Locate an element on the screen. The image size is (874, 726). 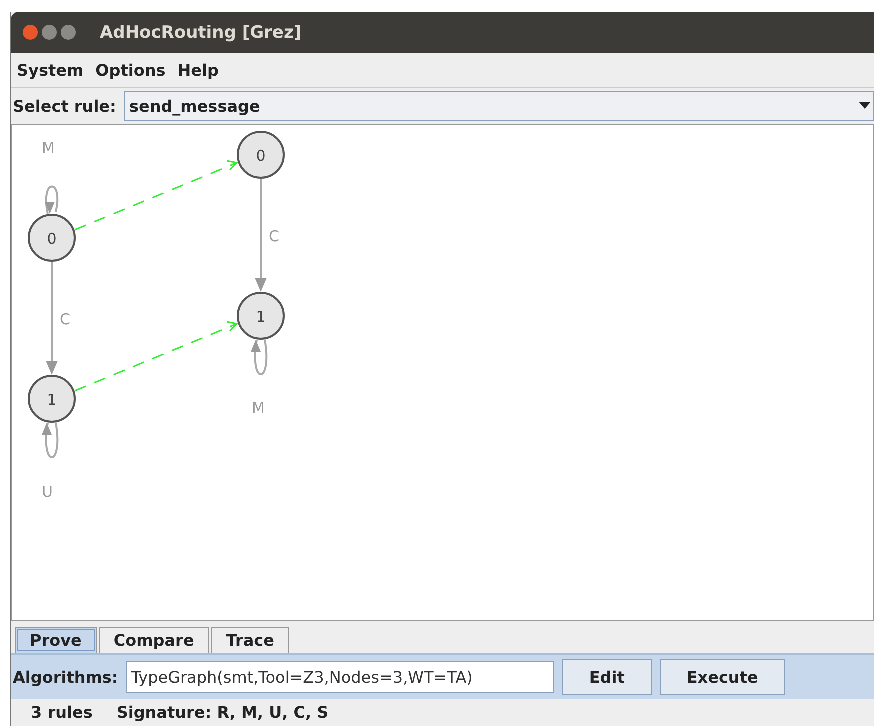
menu-item: System is located at coordinates (50, 70).